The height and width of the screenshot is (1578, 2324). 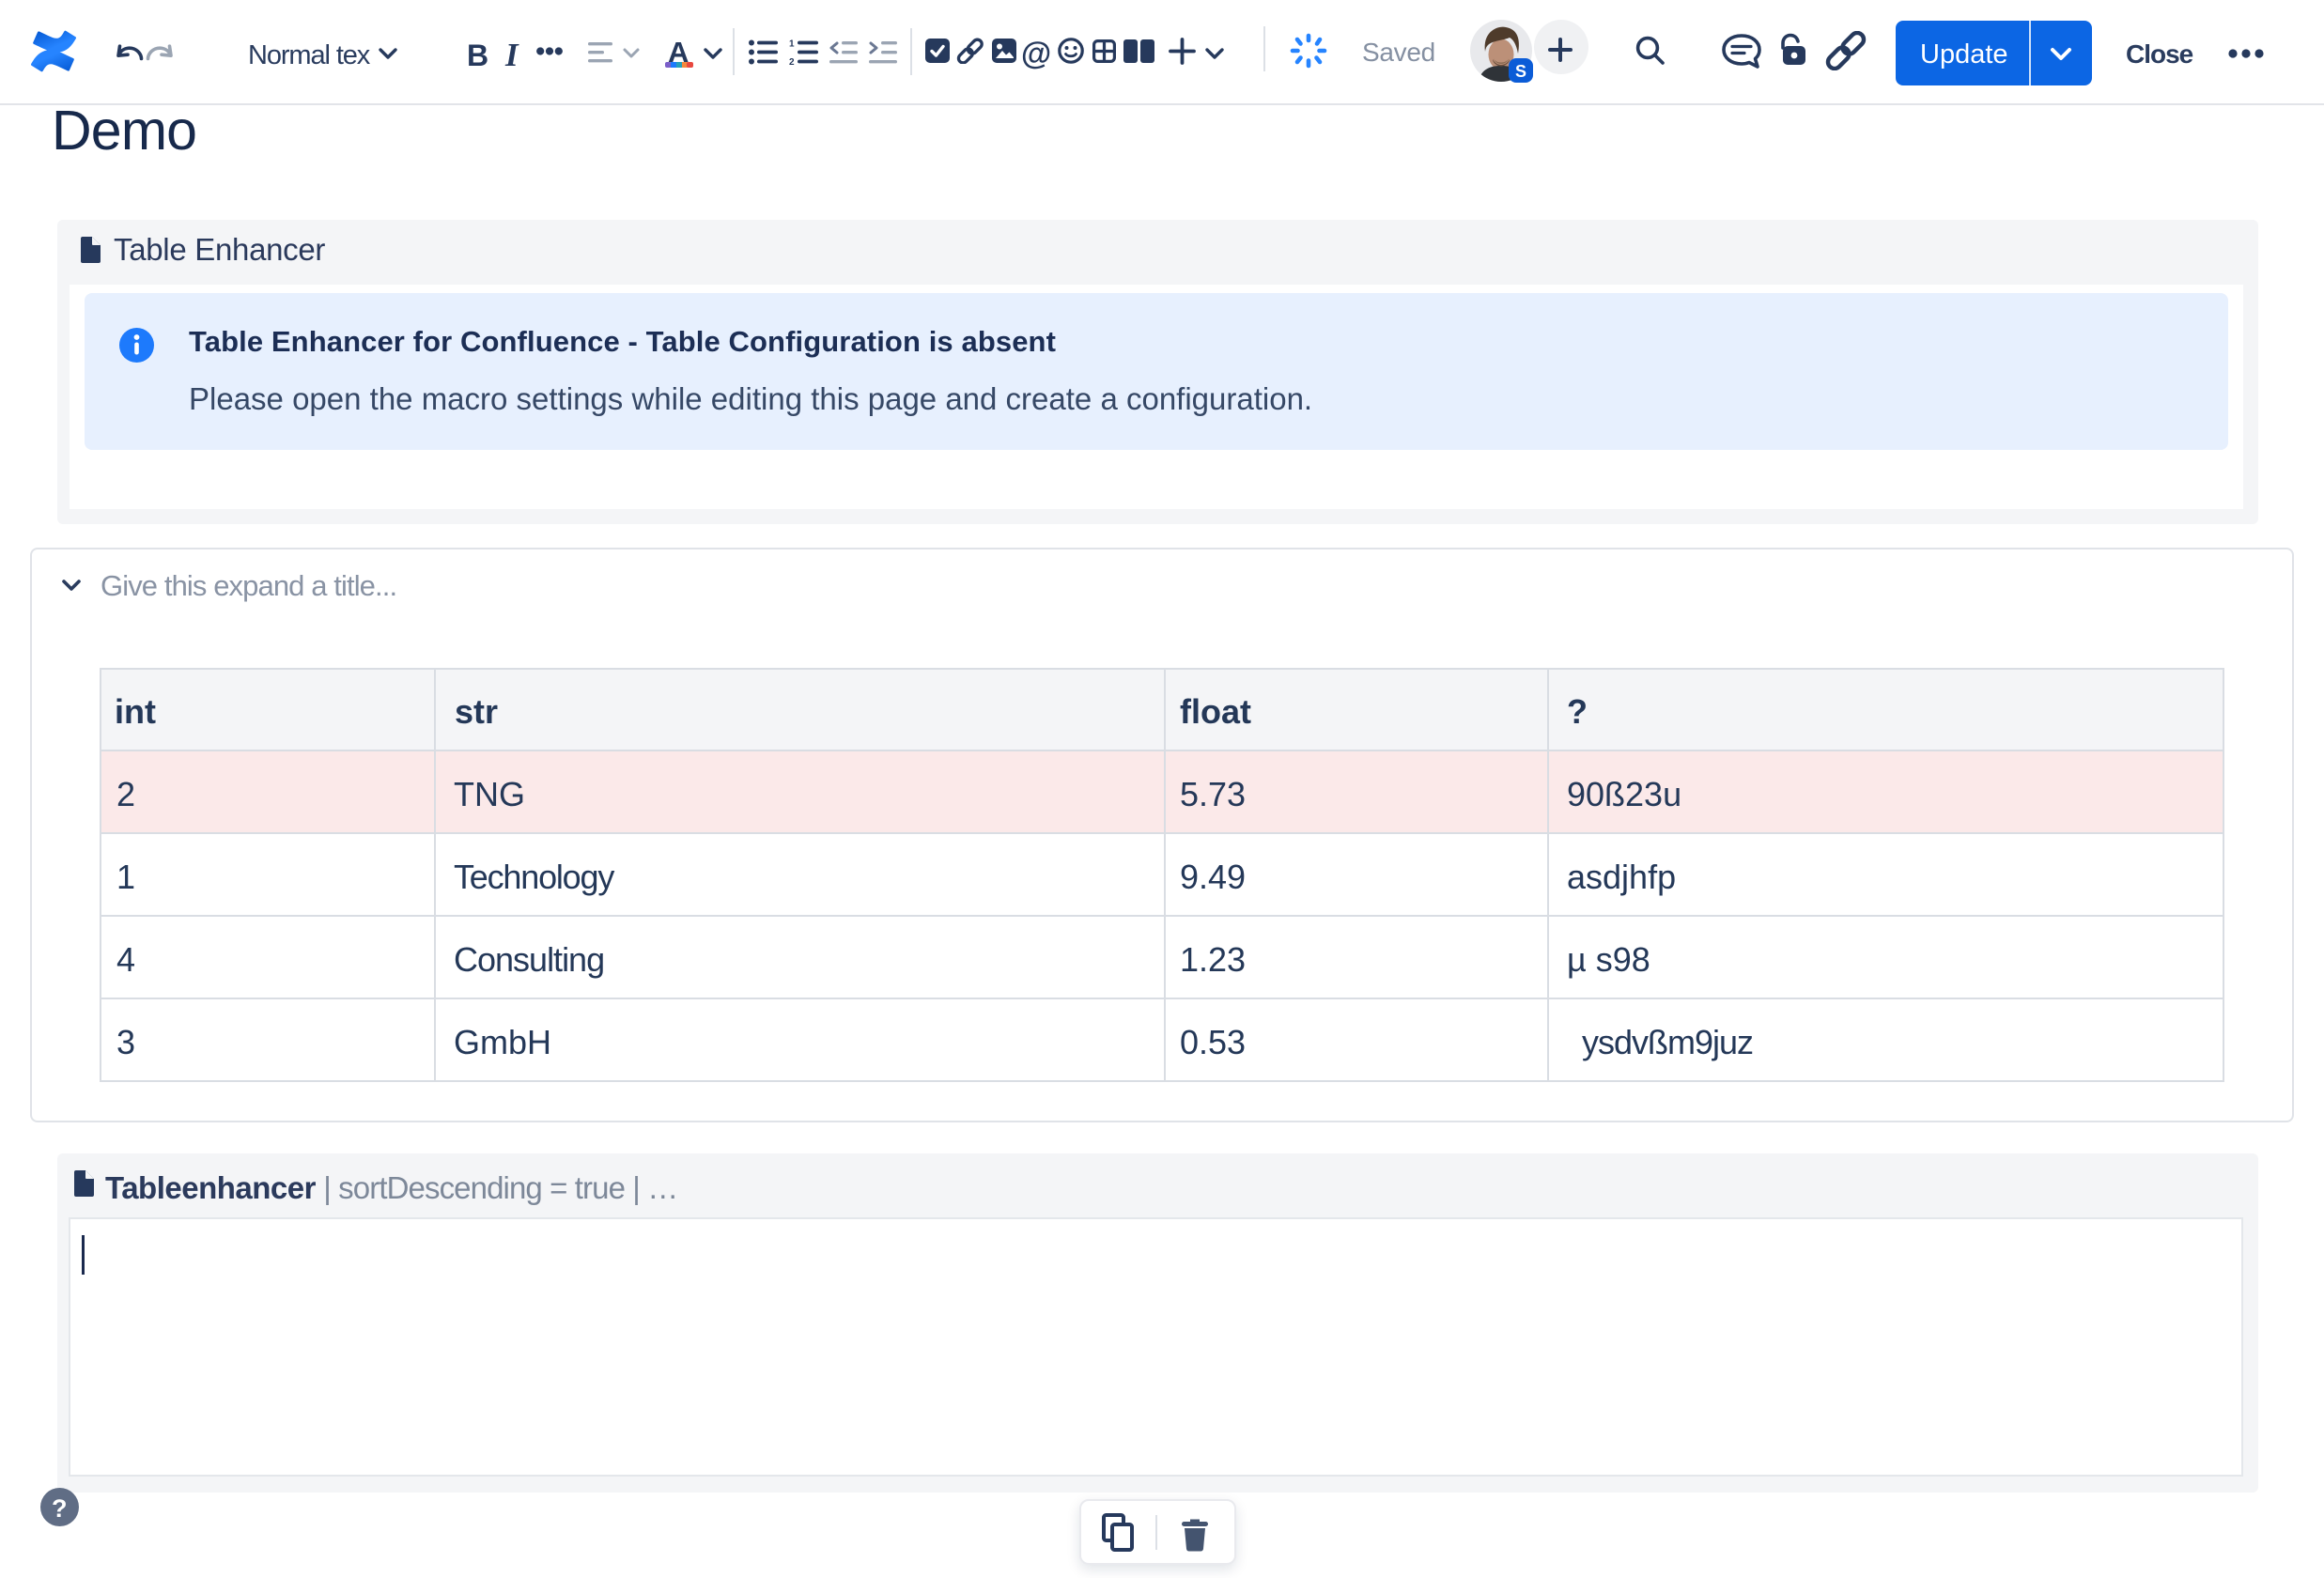 I want to click on svg-text: 2, so click(x=792, y=61).